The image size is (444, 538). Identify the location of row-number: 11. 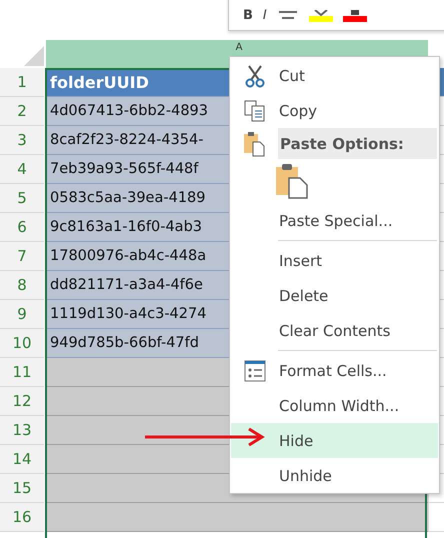
(22, 372).